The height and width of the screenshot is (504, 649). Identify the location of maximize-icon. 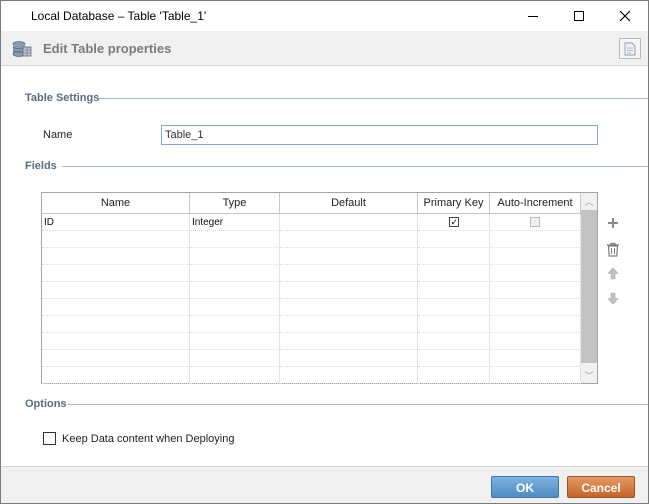
(579, 16).